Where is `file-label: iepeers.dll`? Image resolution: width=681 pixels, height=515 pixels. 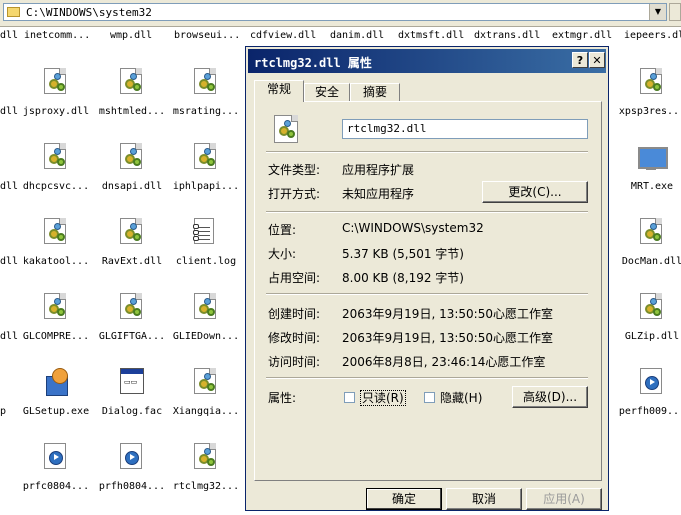
file-label: iepeers.dll is located at coordinates (652, 35).